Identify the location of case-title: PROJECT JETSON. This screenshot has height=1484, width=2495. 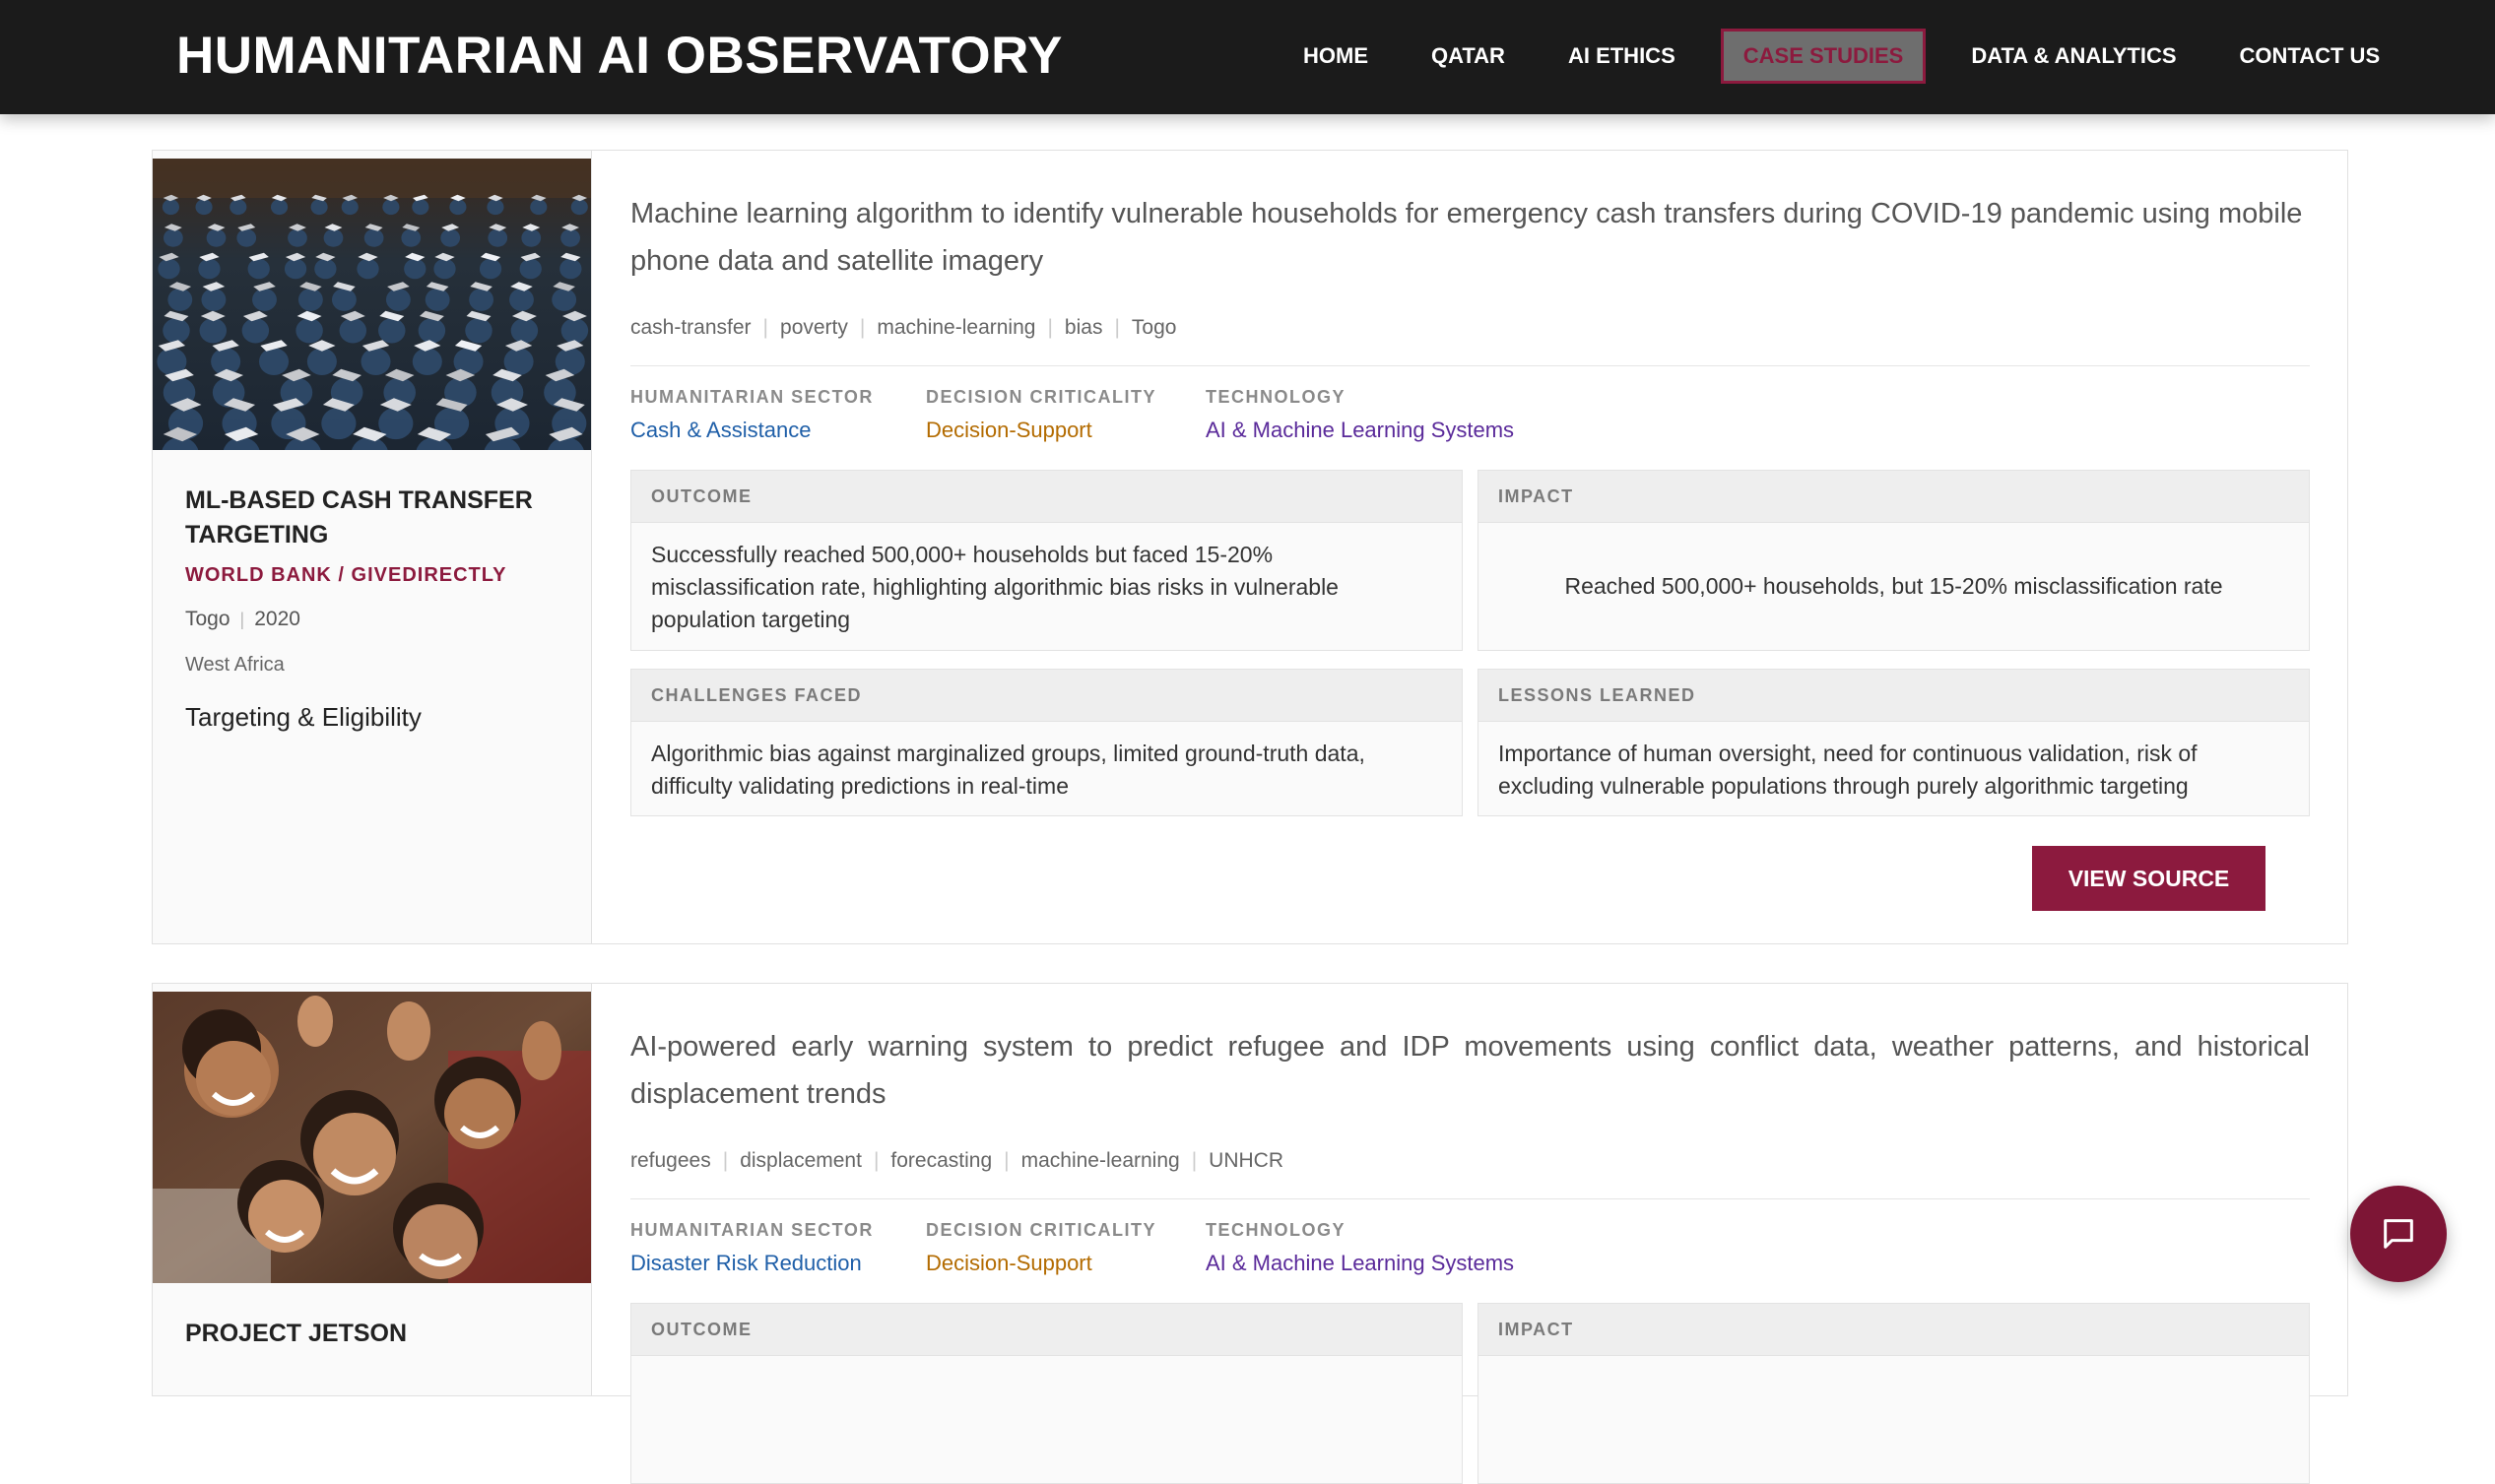
(296, 1333).